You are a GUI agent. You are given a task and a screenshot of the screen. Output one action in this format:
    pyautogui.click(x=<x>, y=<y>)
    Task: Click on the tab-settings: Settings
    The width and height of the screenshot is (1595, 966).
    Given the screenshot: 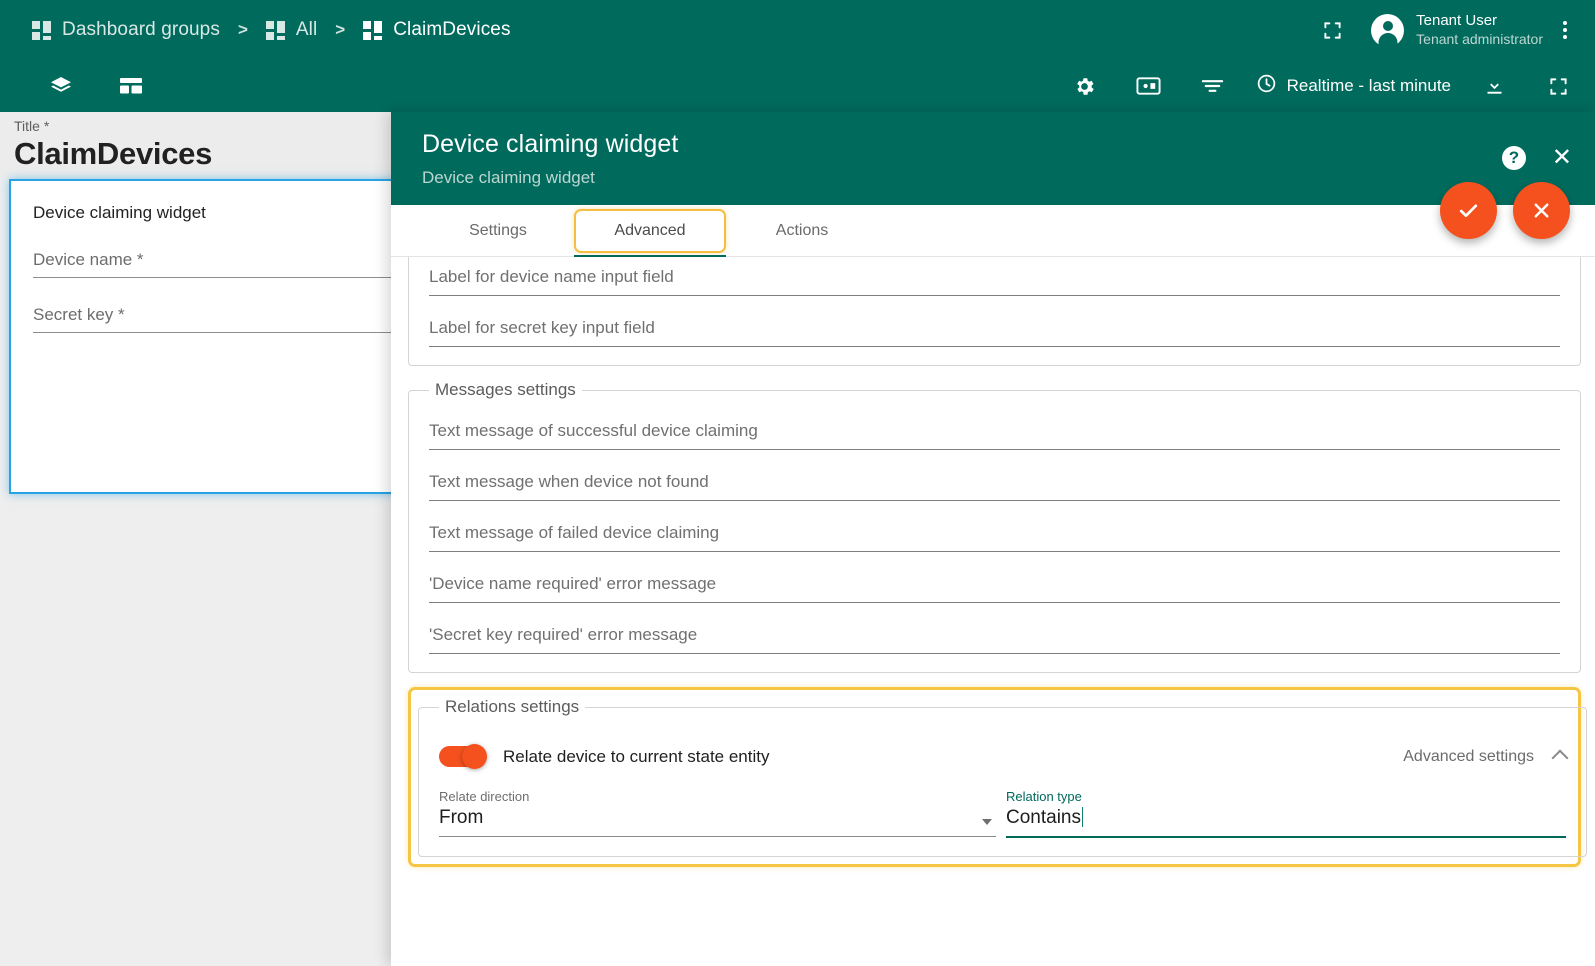 What is the action you would take?
    pyautogui.click(x=498, y=231)
    